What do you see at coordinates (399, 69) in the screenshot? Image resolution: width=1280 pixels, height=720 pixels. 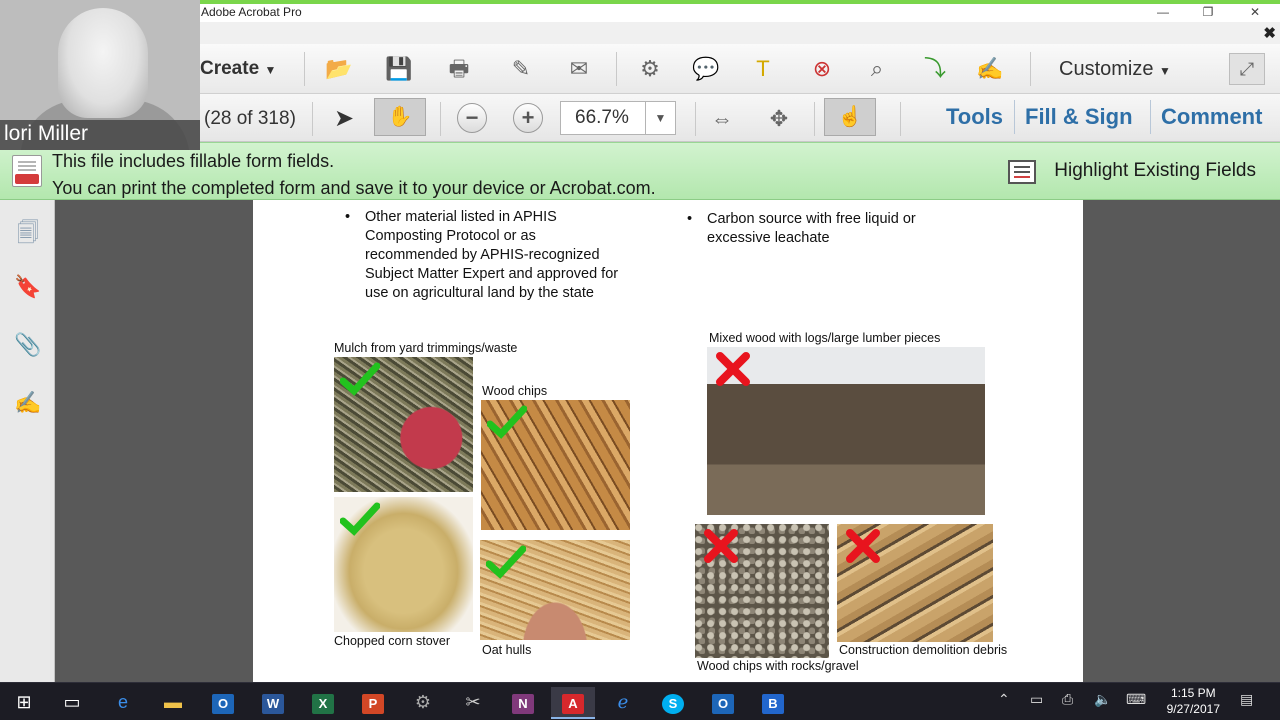 I see `save-icon: 💾` at bounding box center [399, 69].